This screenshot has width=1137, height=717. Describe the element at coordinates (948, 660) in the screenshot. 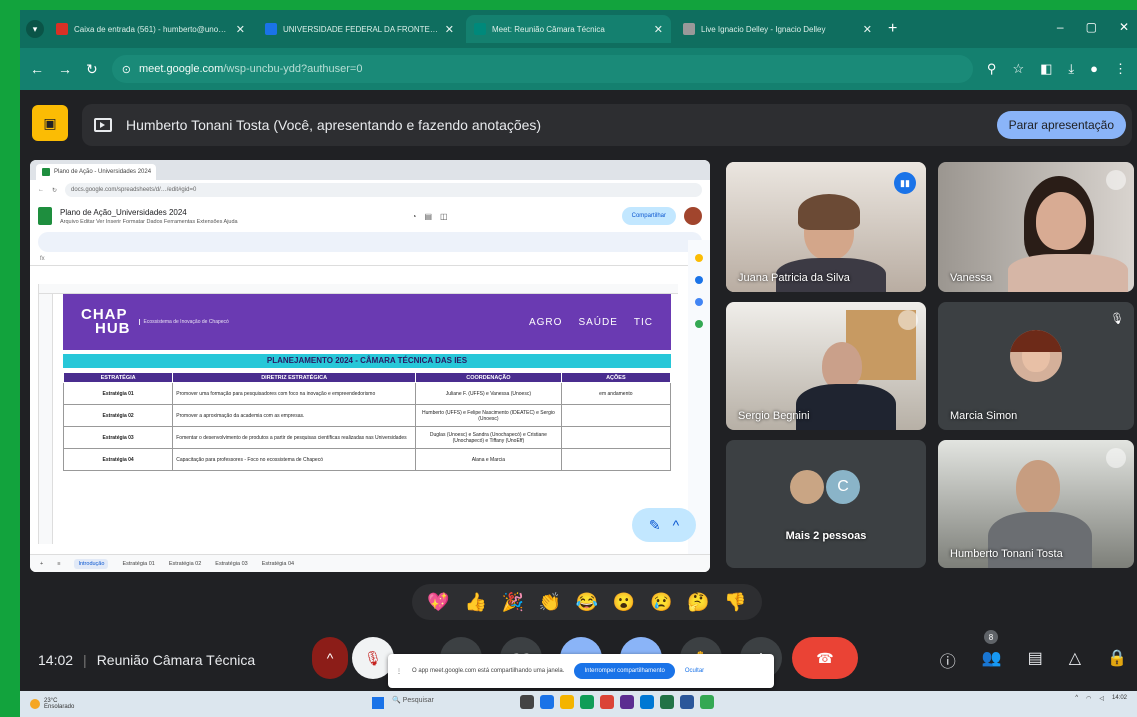

I see `info-icon: ⓘ` at that location.